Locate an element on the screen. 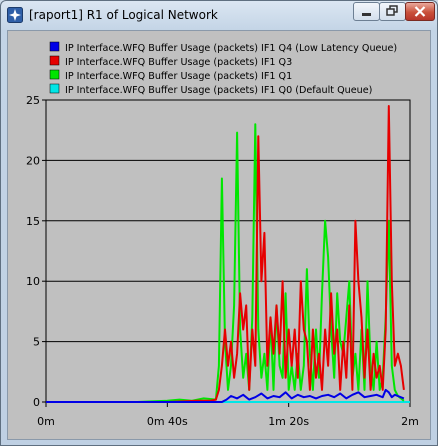 The width and height of the screenshot is (438, 446). close-button is located at coordinates (420, 11).